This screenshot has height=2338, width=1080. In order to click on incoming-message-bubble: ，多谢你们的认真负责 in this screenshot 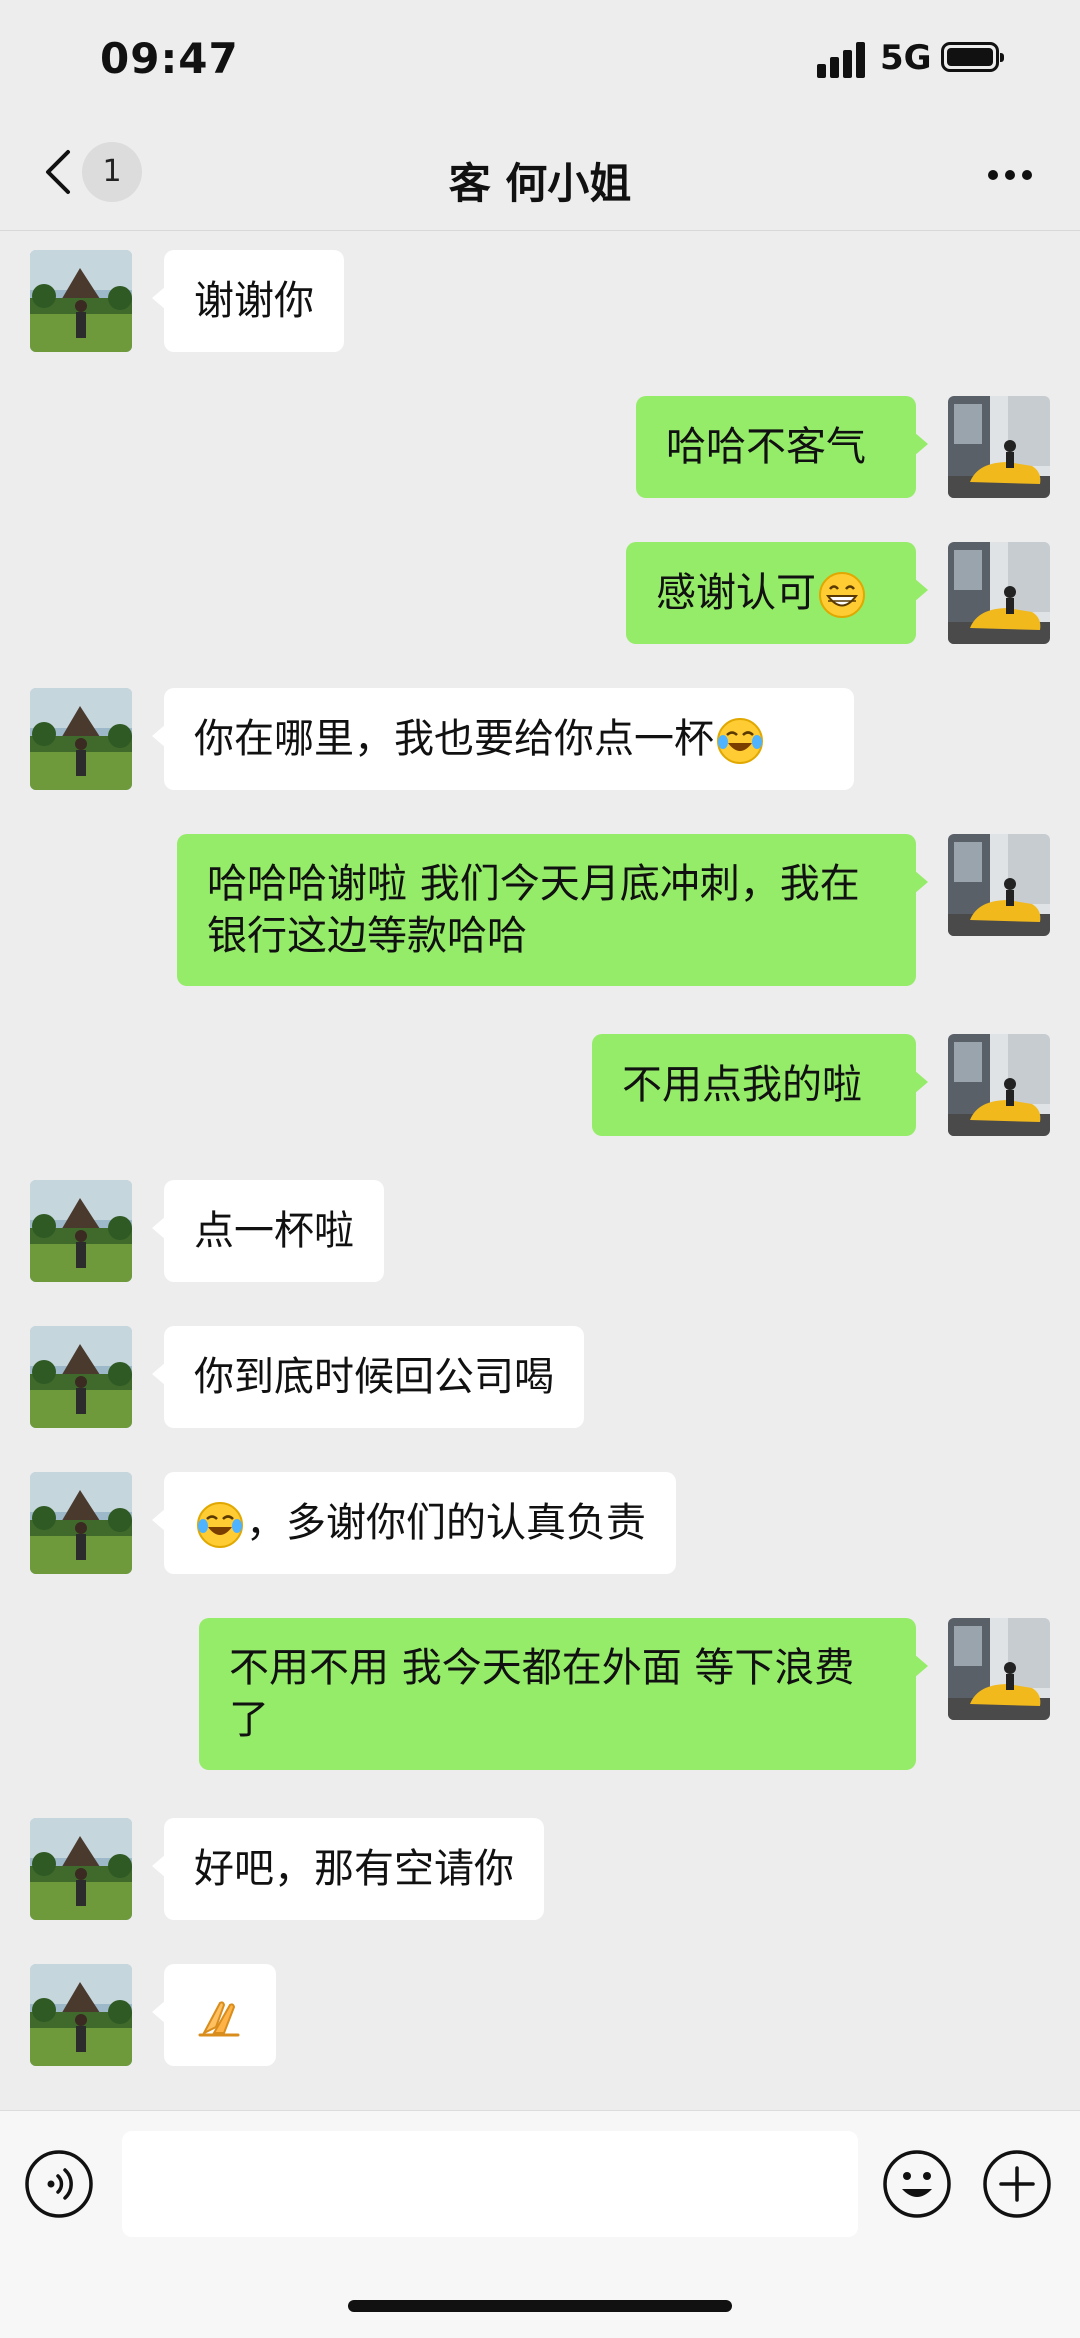, I will do `click(414, 1523)`.